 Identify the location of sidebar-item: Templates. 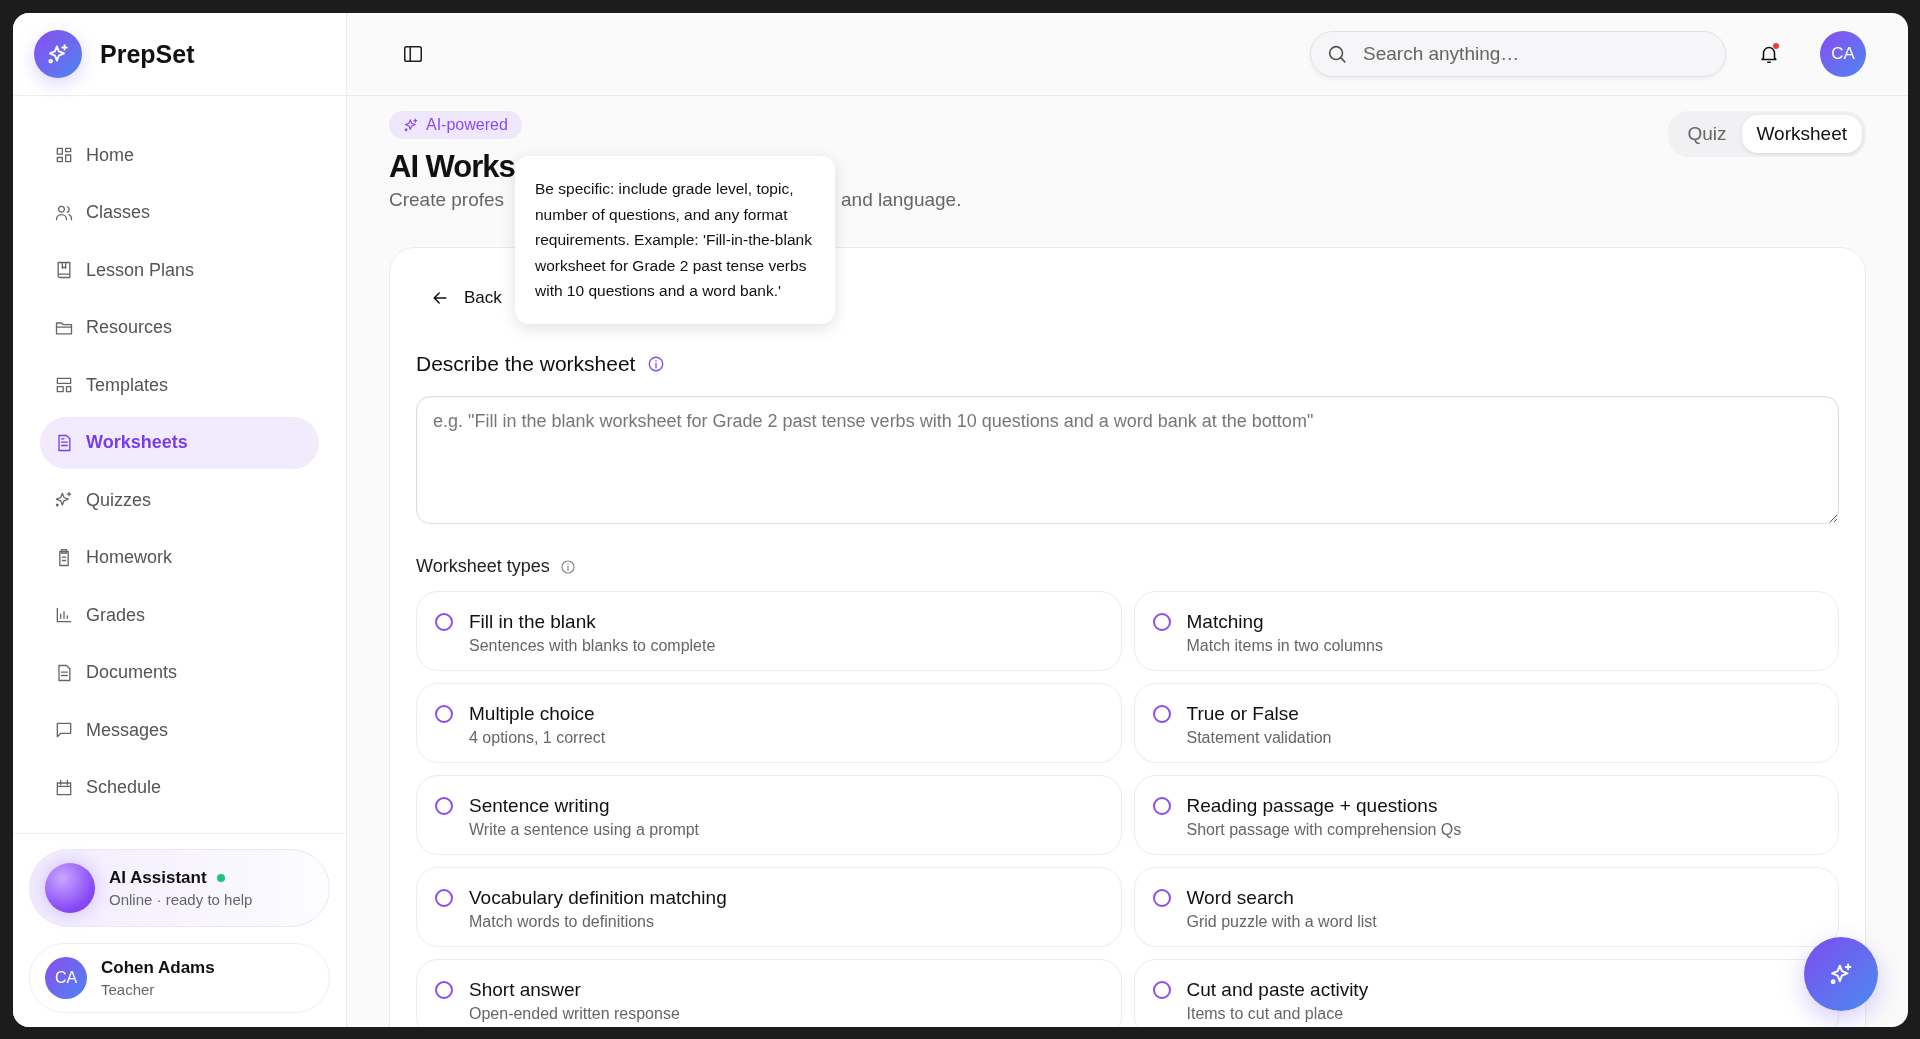
(179, 385).